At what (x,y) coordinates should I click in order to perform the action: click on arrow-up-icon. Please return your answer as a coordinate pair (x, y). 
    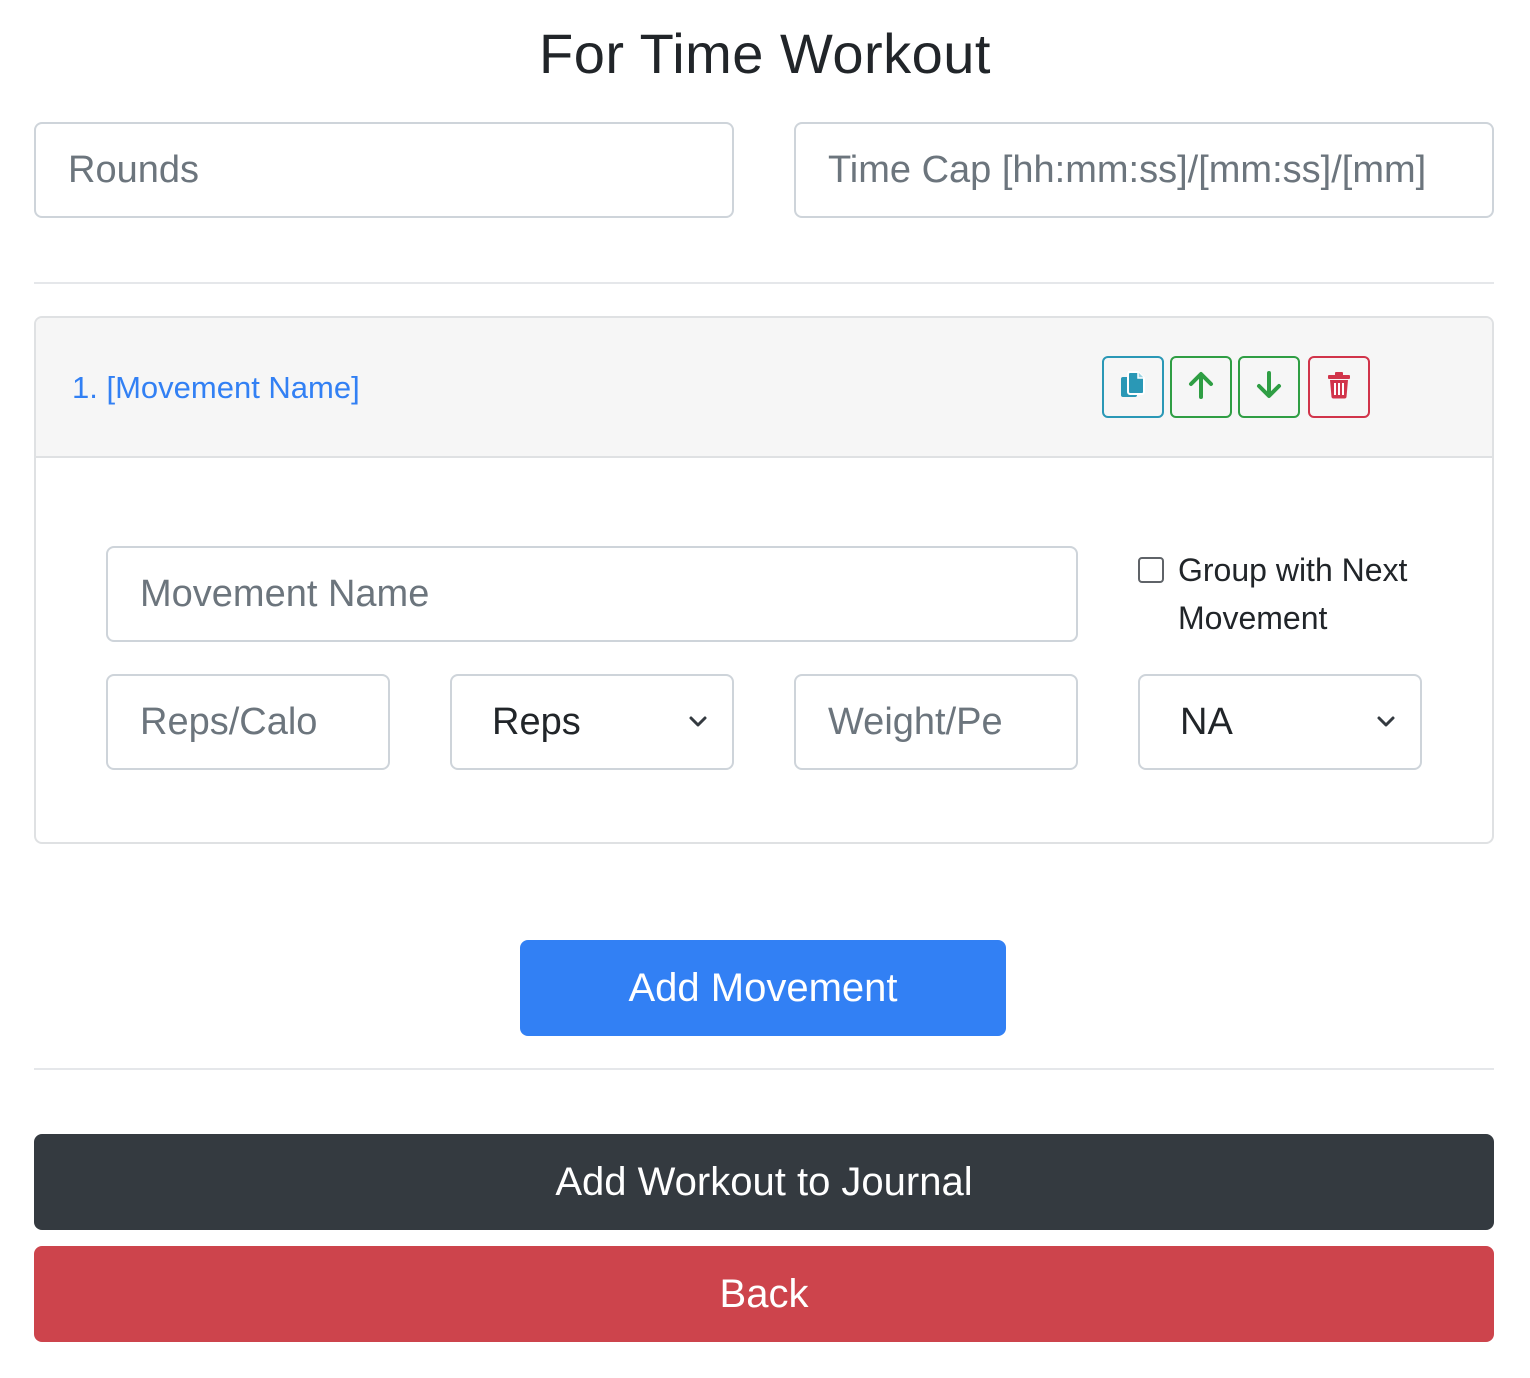
    Looking at the image, I should click on (1201, 387).